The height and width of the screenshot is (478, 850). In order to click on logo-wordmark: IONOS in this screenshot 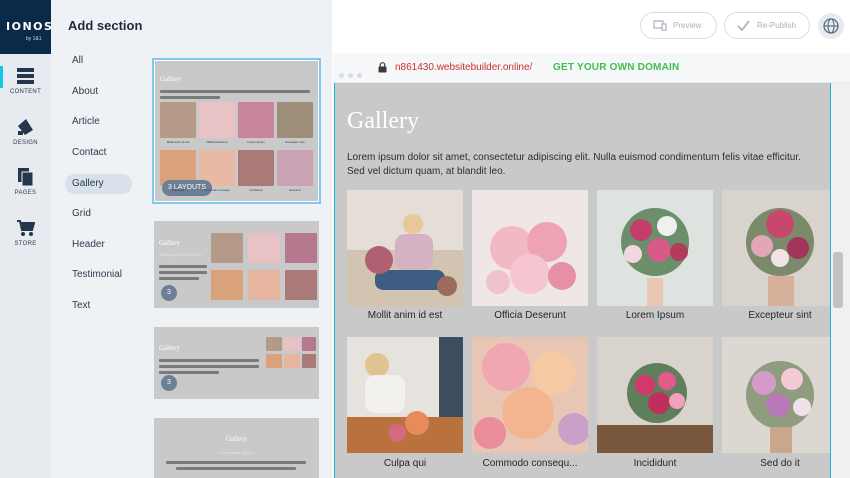, I will do `click(30, 26)`.